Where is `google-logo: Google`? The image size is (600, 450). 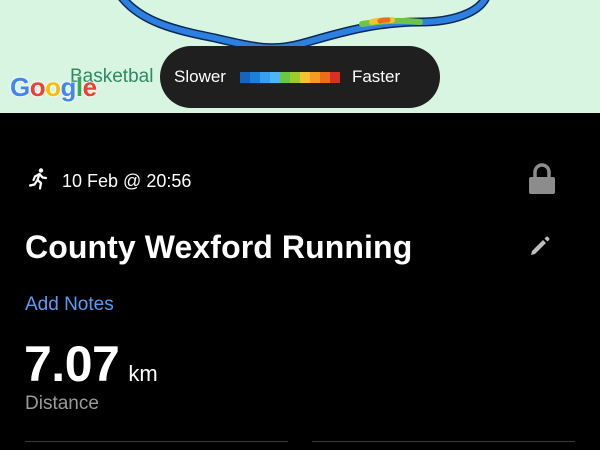
google-logo: Google is located at coordinates (53, 87).